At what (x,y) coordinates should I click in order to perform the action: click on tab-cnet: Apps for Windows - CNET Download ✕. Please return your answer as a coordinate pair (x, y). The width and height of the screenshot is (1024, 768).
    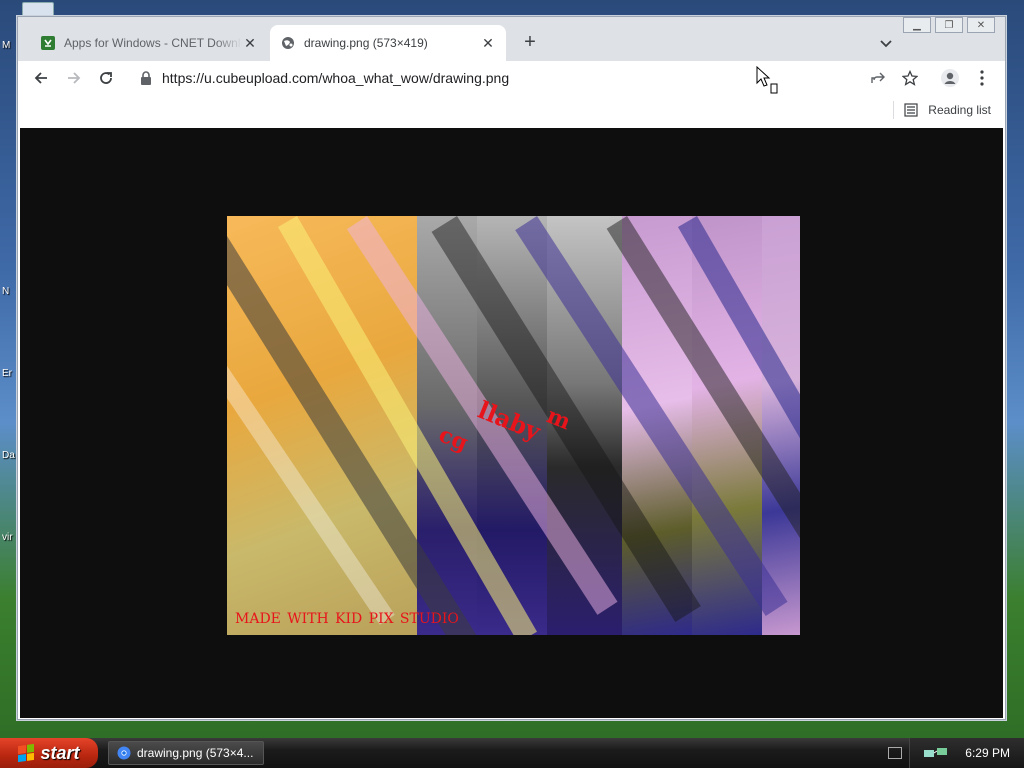
    Looking at the image, I should click on (149, 43).